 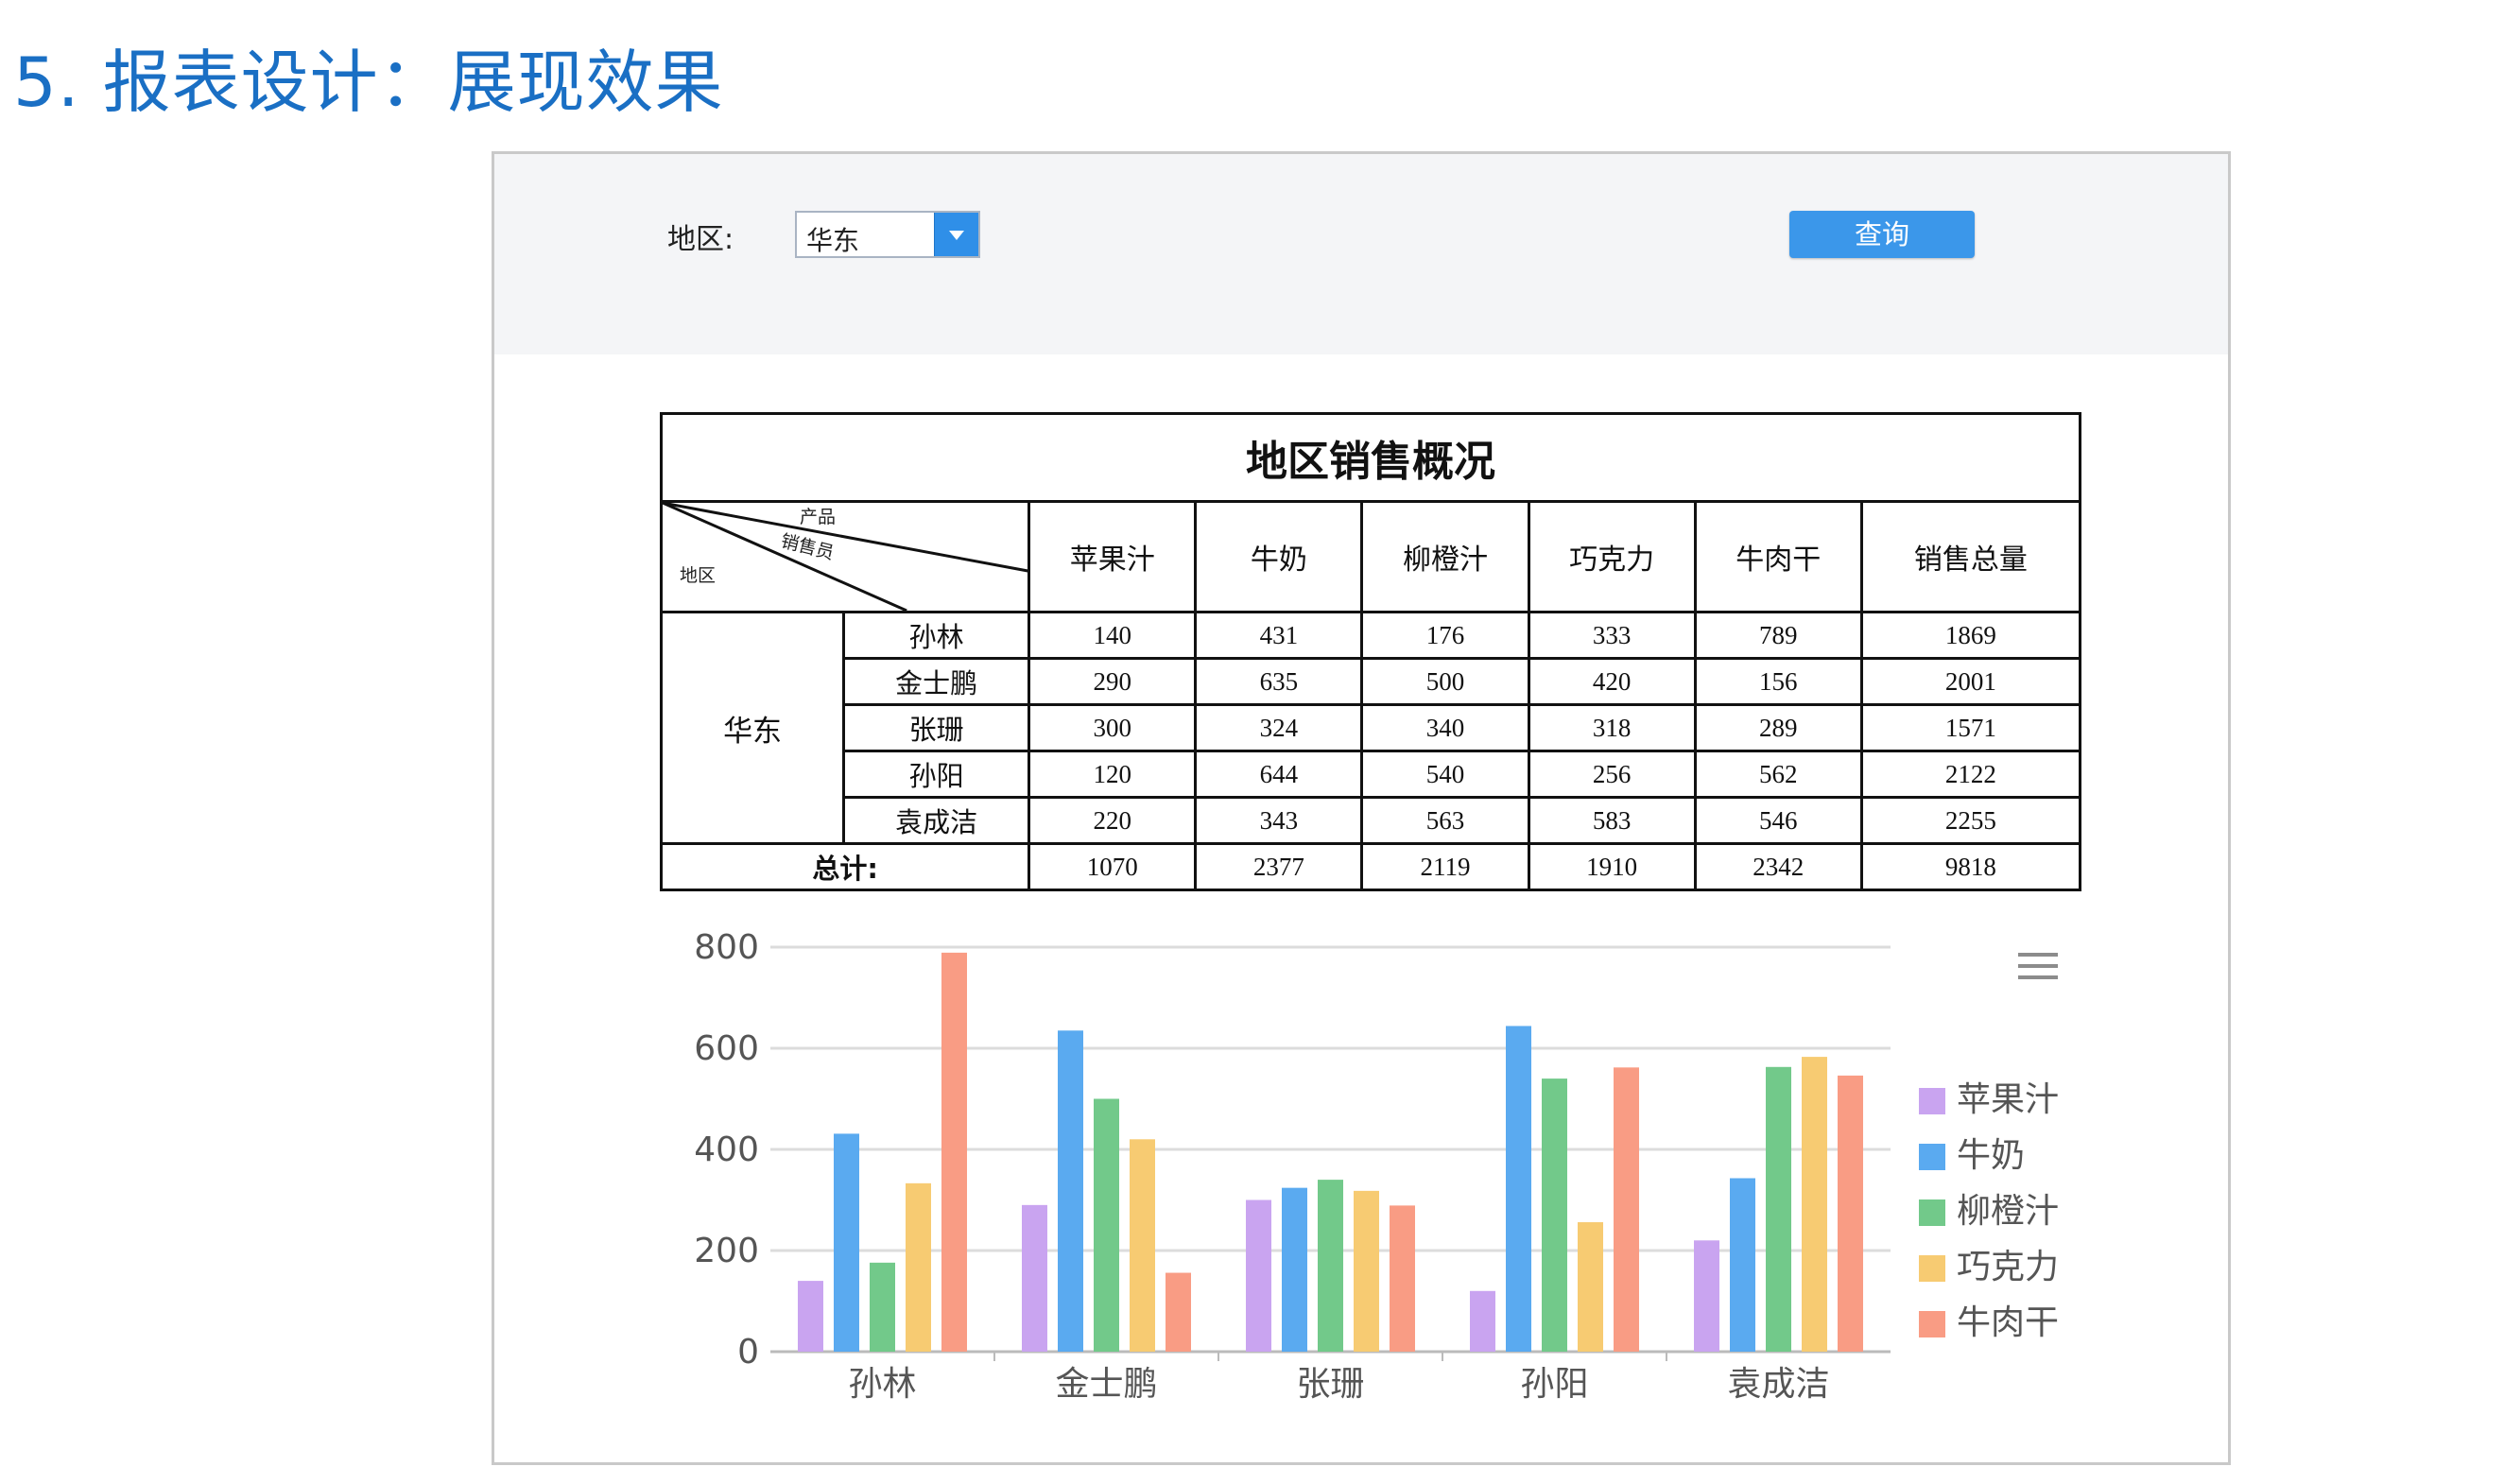 I want to click on region-label: 地区:, so click(x=700, y=239).